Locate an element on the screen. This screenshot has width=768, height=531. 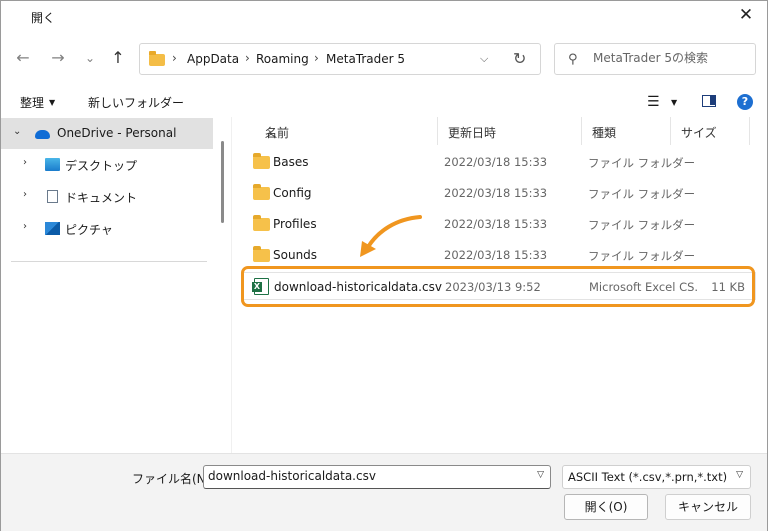
file-row-profiles: Profiles 2022/03/18 15:33 ファイル フォルダー is located at coordinates (499, 224).